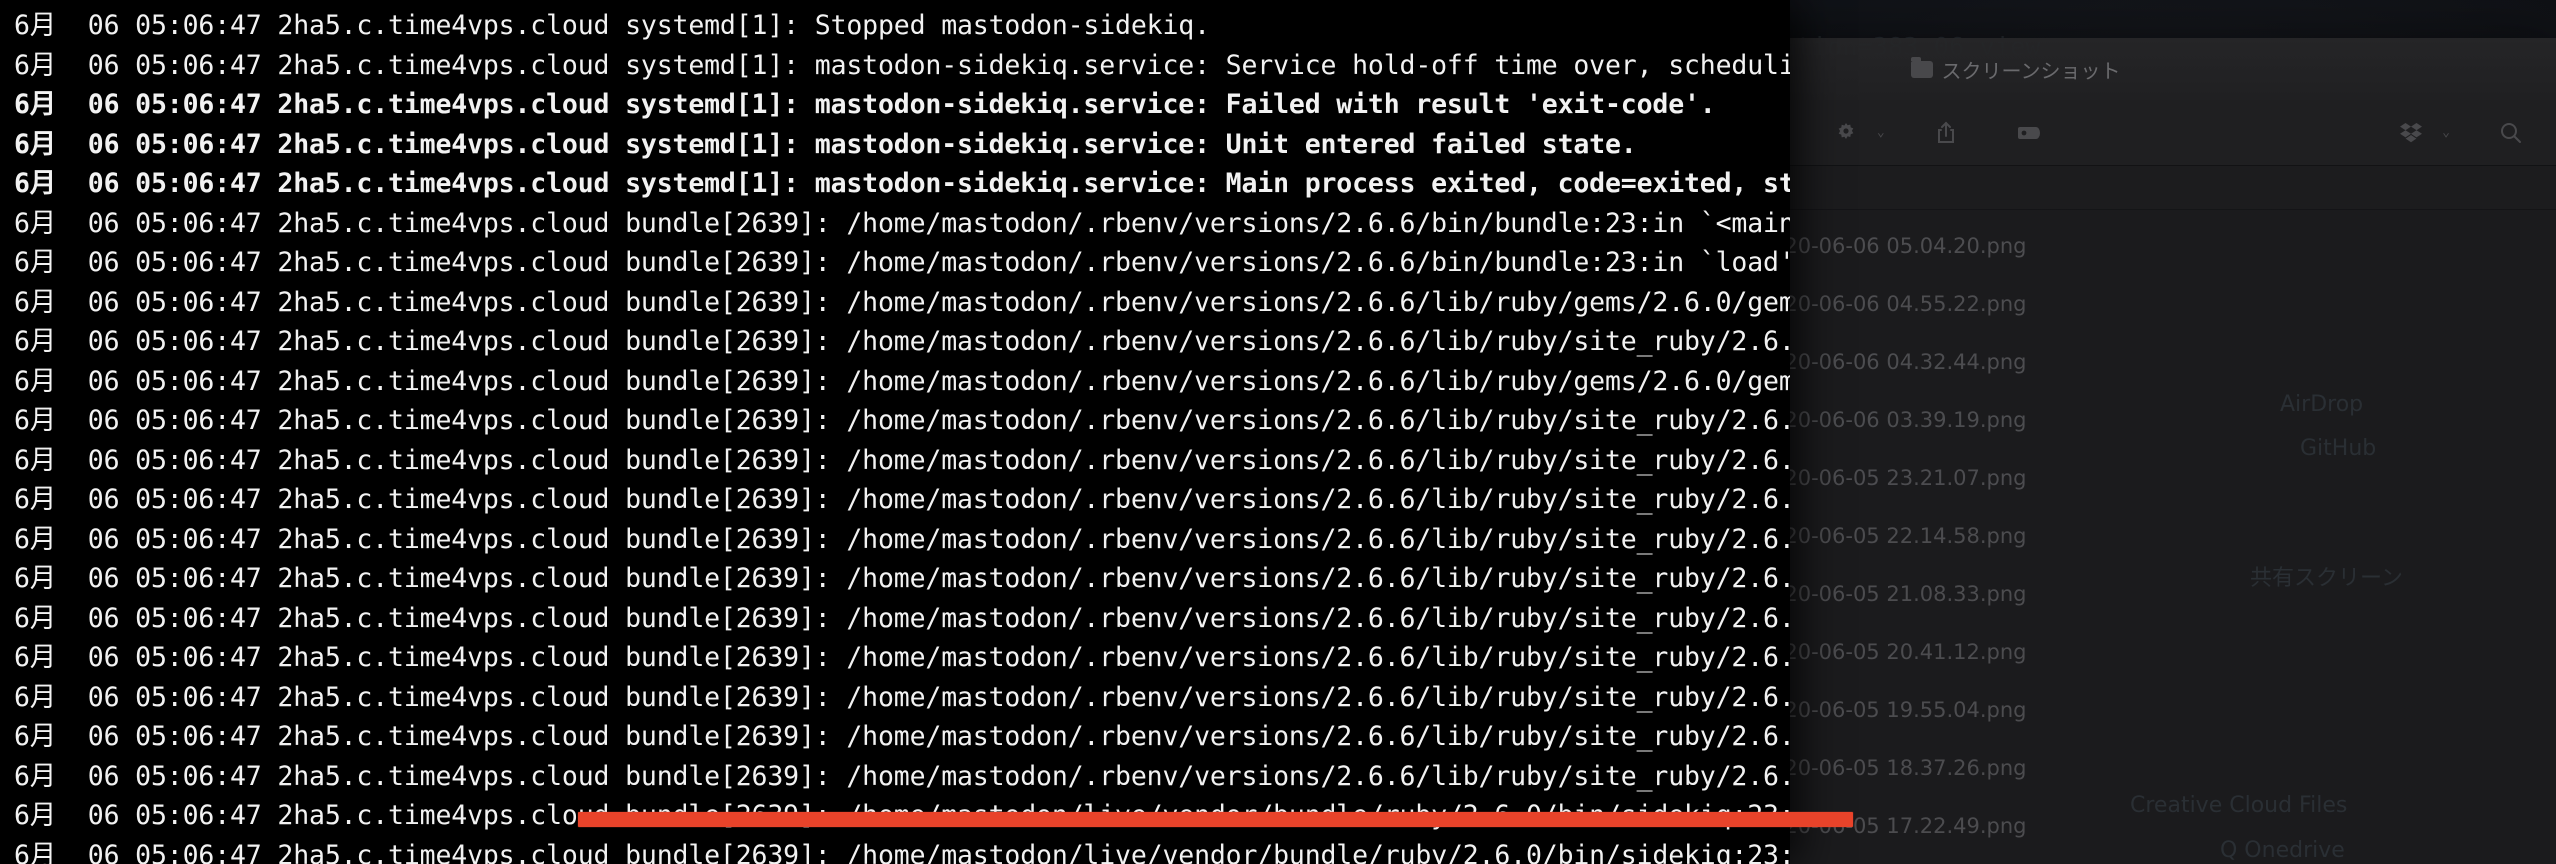  Describe the element at coordinates (2239, 805) in the screenshot. I see `desktop-item-label: Creative Cloud Files` at that location.